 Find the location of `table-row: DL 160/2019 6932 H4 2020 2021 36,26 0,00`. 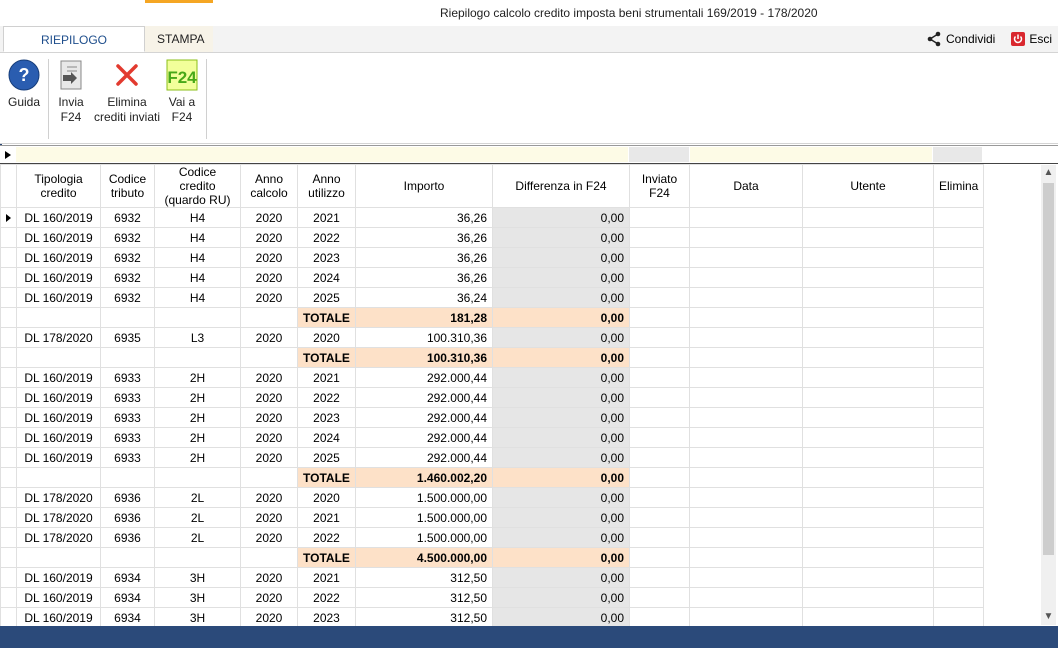

table-row: DL 160/2019 6932 H4 2020 2021 36,26 0,00 is located at coordinates (492, 217).